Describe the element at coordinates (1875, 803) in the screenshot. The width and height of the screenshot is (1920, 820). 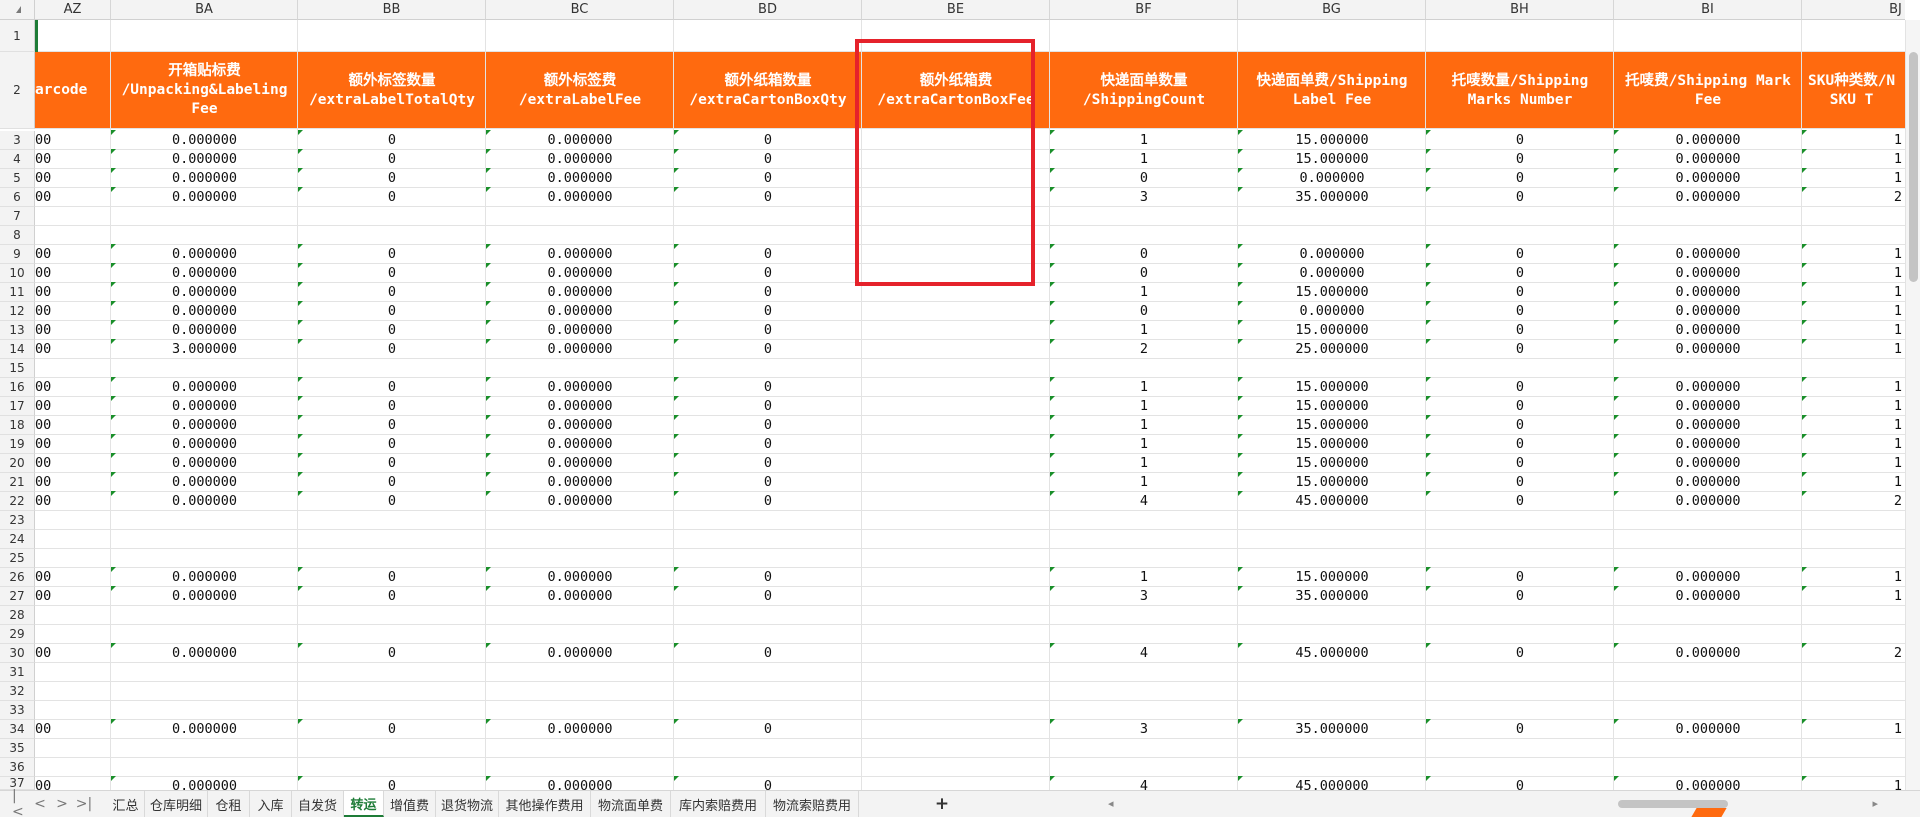
I see `scroll-right-icon: ▸` at that location.